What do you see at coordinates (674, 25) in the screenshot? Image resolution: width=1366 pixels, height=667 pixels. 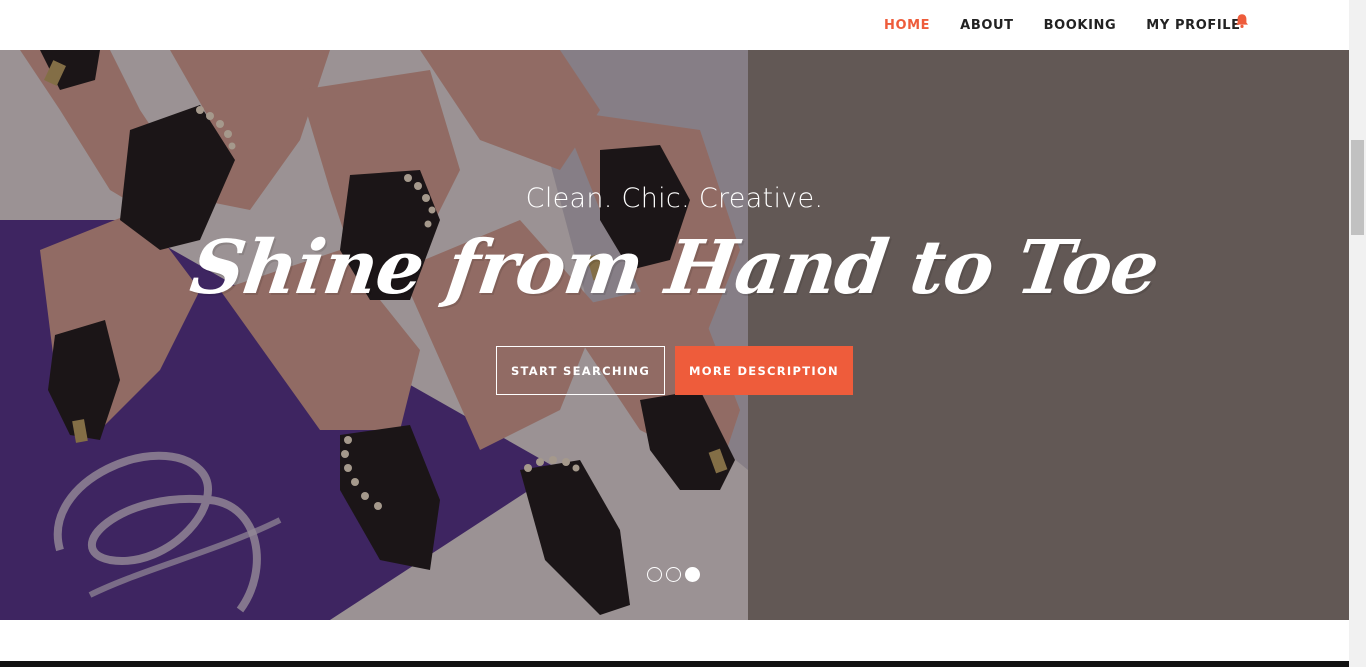 I see `top-navbar: HOME ABOUT BOOKING MY PROFILE` at bounding box center [674, 25].